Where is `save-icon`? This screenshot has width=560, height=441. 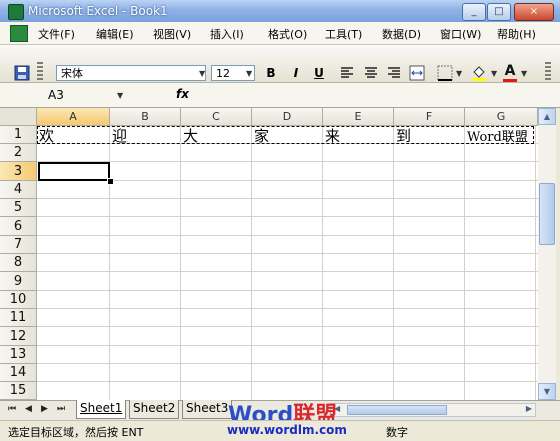
save-icon is located at coordinates (22, 73).